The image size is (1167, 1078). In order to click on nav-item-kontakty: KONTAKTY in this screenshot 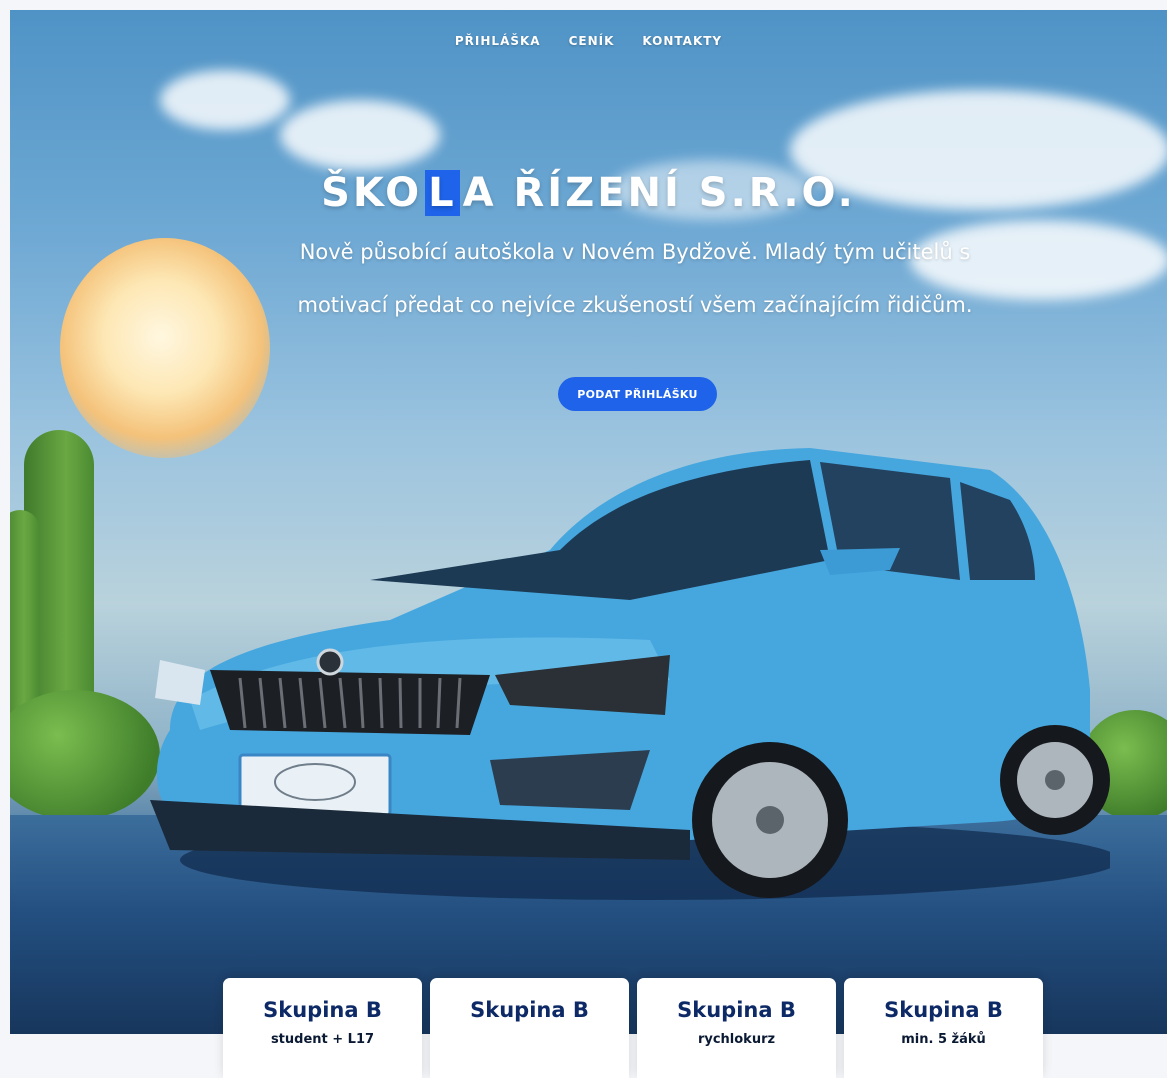, I will do `click(682, 41)`.